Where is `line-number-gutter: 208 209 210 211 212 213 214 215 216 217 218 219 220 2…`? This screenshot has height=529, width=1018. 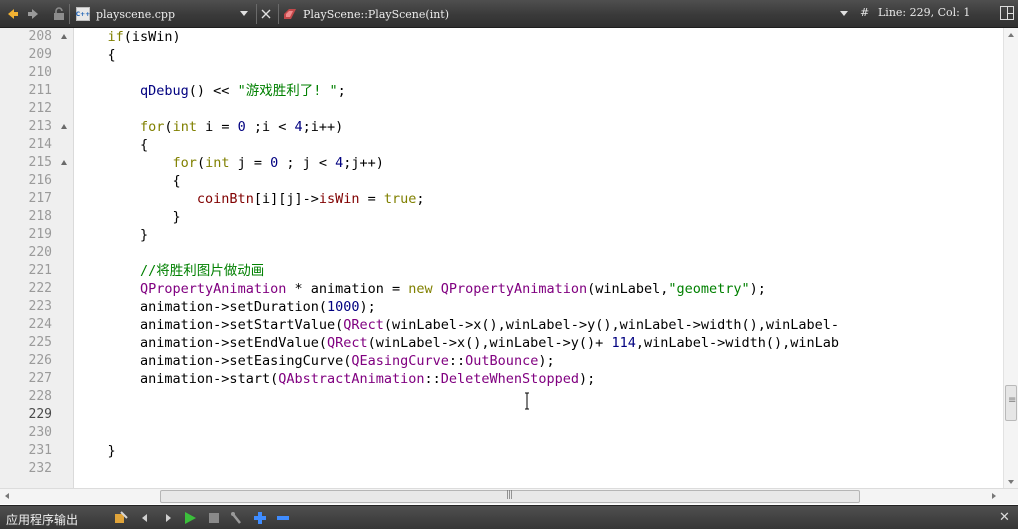 line-number-gutter: 208 209 210 211 212 213 214 215 216 217 218 219 220 2… is located at coordinates (37, 258).